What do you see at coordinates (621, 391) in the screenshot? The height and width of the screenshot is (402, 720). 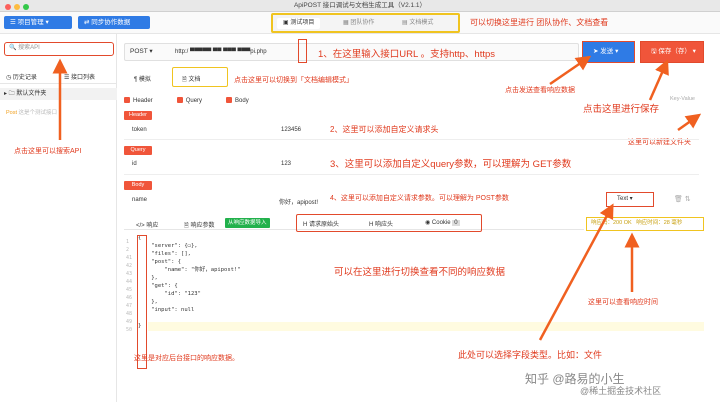 I see `watermark-secondary: @稀土掘金技术社区` at bounding box center [621, 391].